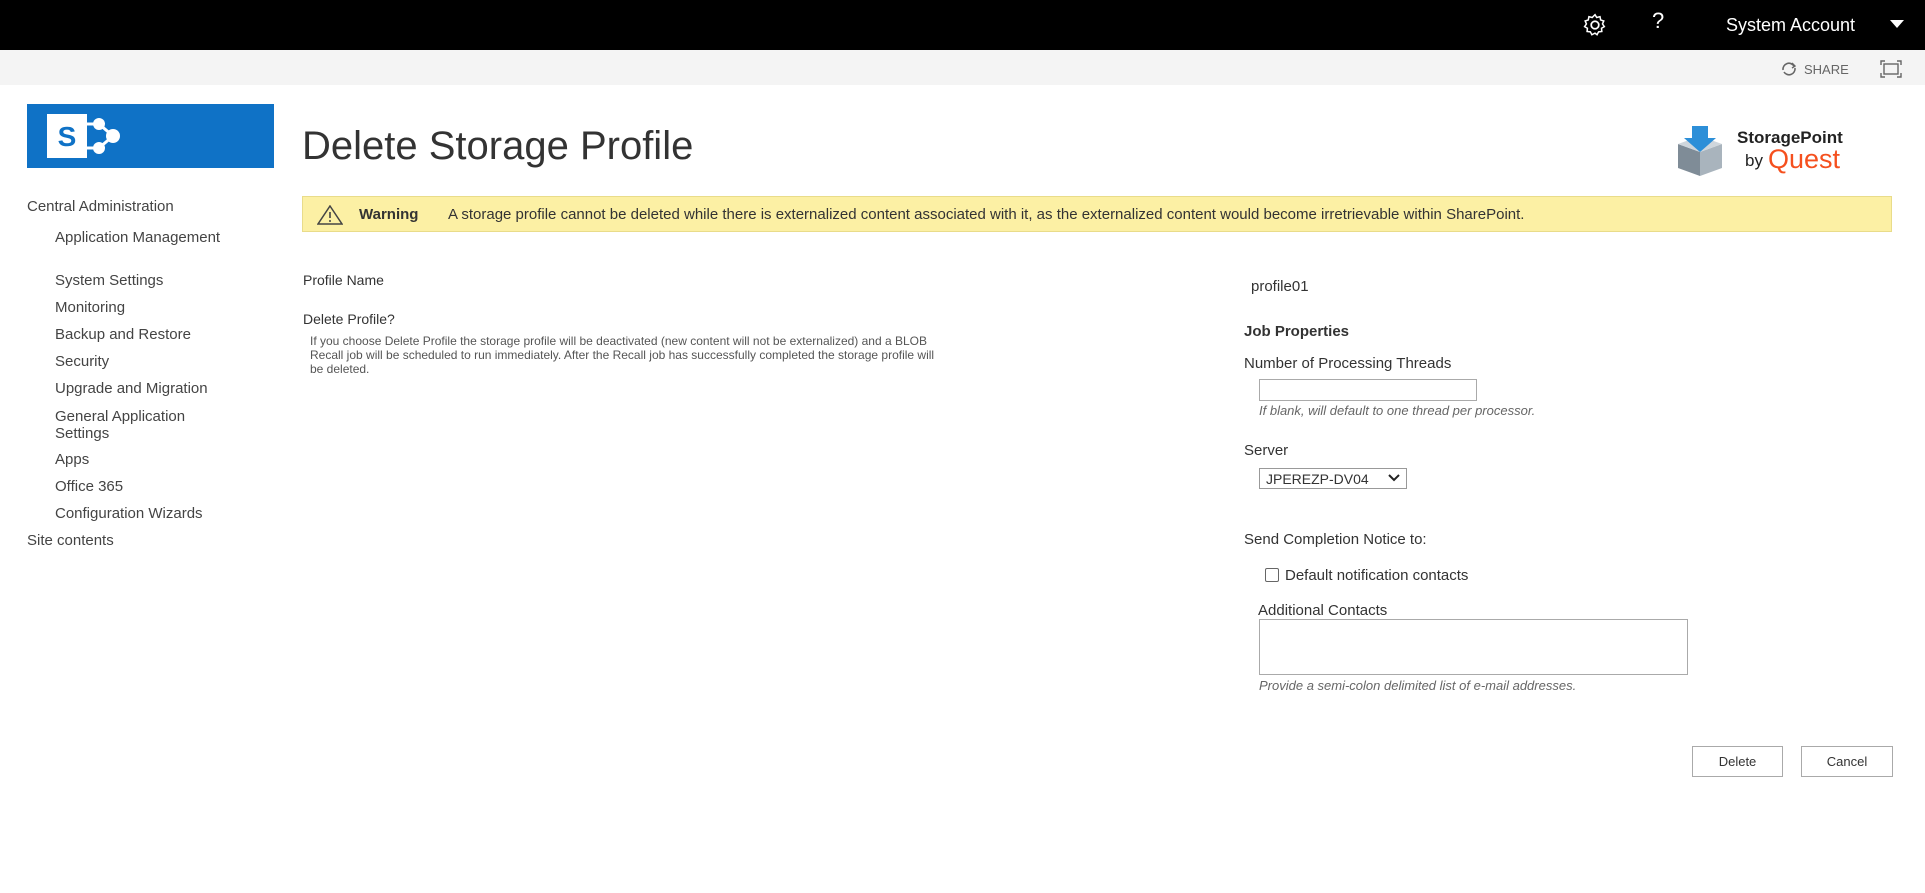 The width and height of the screenshot is (1925, 893). Describe the element at coordinates (962, 25) in the screenshot. I see `suite-bar: ? System Account` at that location.